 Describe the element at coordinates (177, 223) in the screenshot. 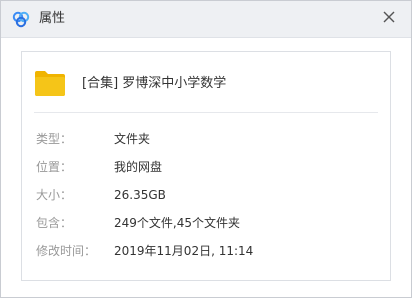

I see `property-value: 249个文件,45个文件夹` at that location.